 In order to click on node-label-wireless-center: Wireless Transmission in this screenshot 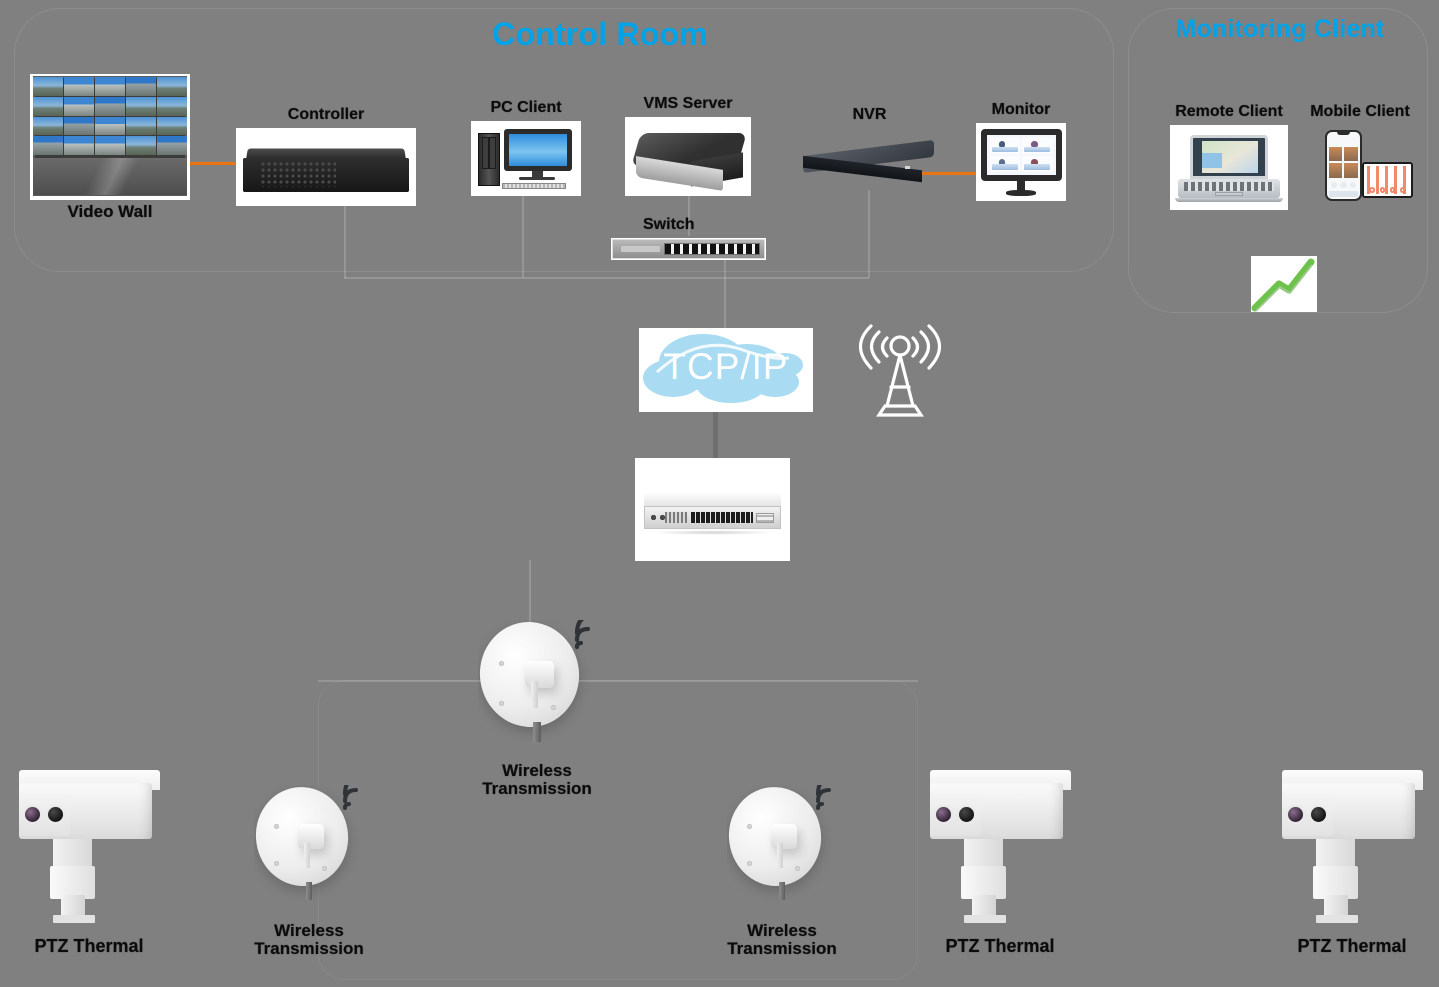, I will do `click(537, 780)`.